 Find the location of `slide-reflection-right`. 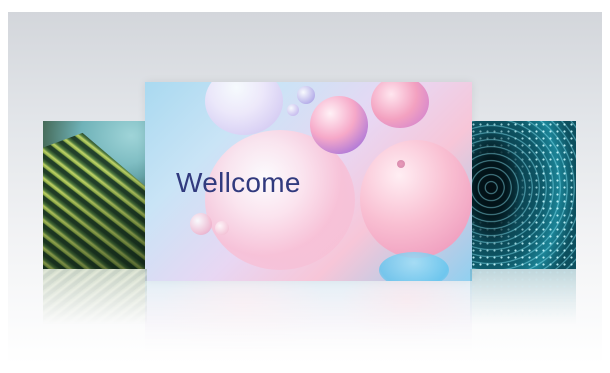

slide-reflection-right is located at coordinates (523, 300).